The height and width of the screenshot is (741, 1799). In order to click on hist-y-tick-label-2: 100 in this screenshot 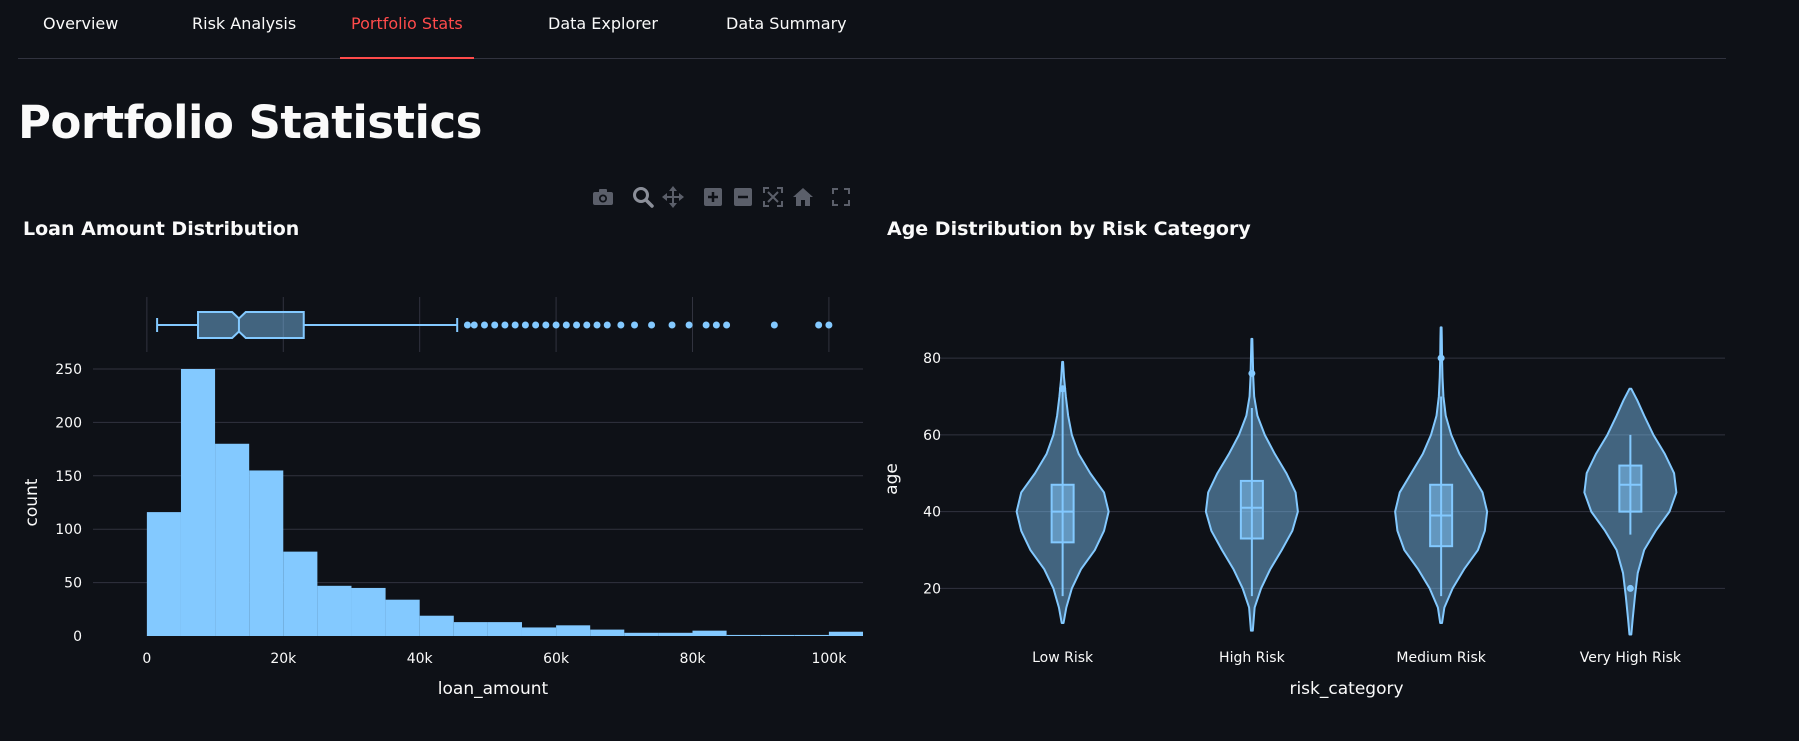, I will do `click(68, 530)`.